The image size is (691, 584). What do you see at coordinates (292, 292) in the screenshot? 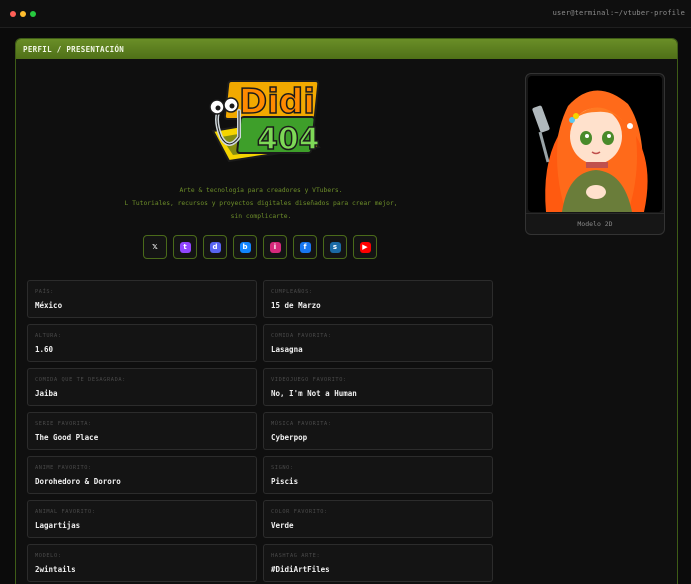
I see `info-label: CUMPLEAÑOS:` at bounding box center [292, 292].